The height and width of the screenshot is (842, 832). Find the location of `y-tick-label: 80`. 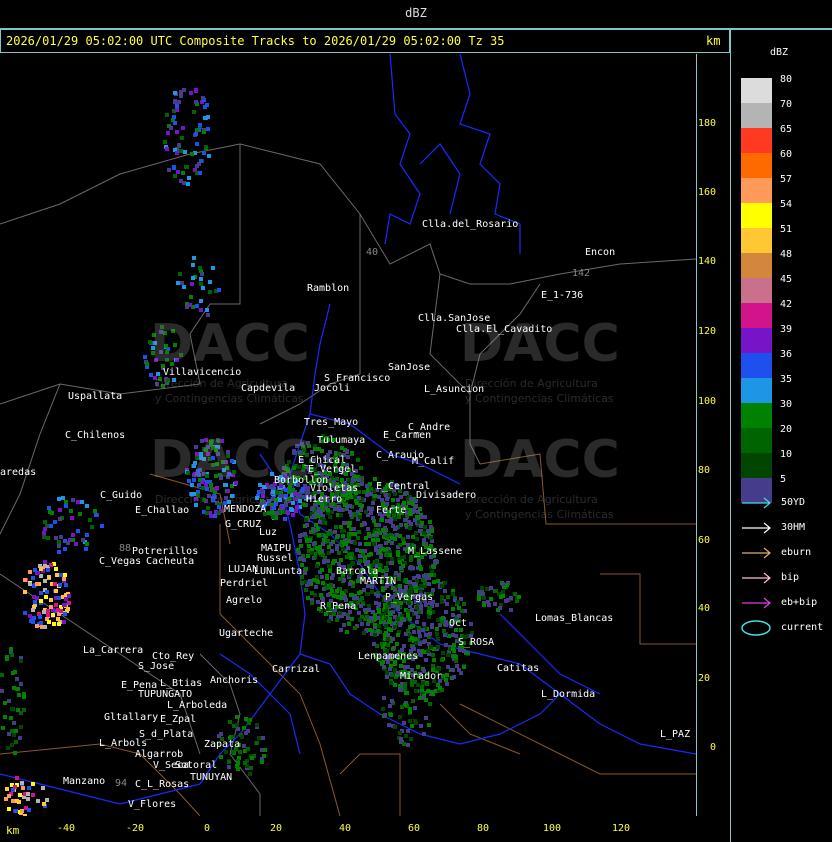

y-tick-label: 80 is located at coordinates (704, 470).